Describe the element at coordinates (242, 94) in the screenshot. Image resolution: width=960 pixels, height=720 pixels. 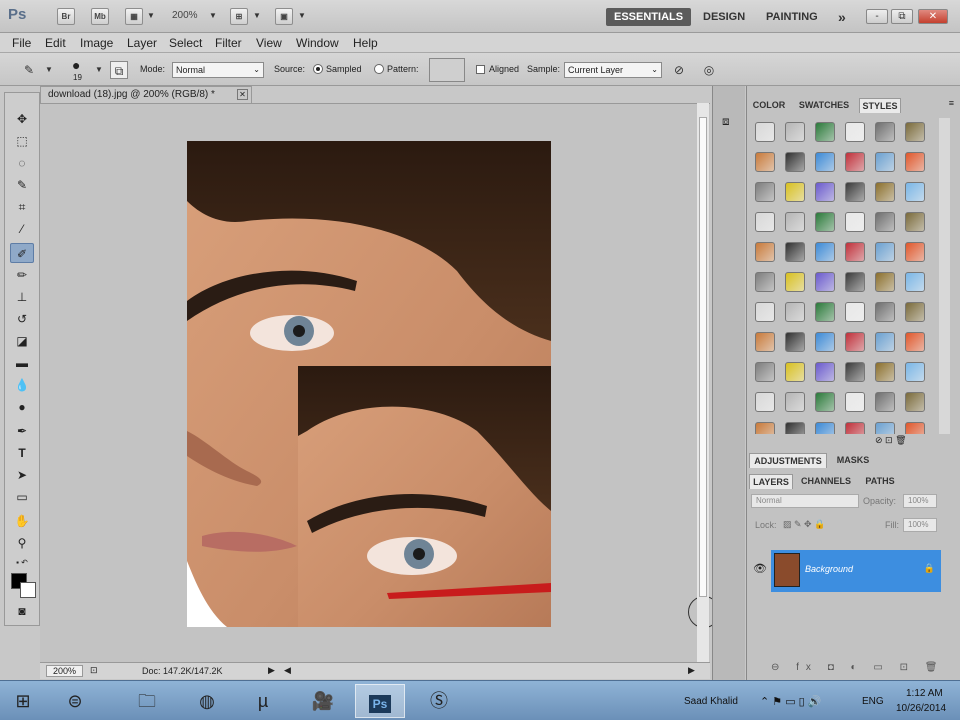
I see `close-document-icon: ✕` at that location.